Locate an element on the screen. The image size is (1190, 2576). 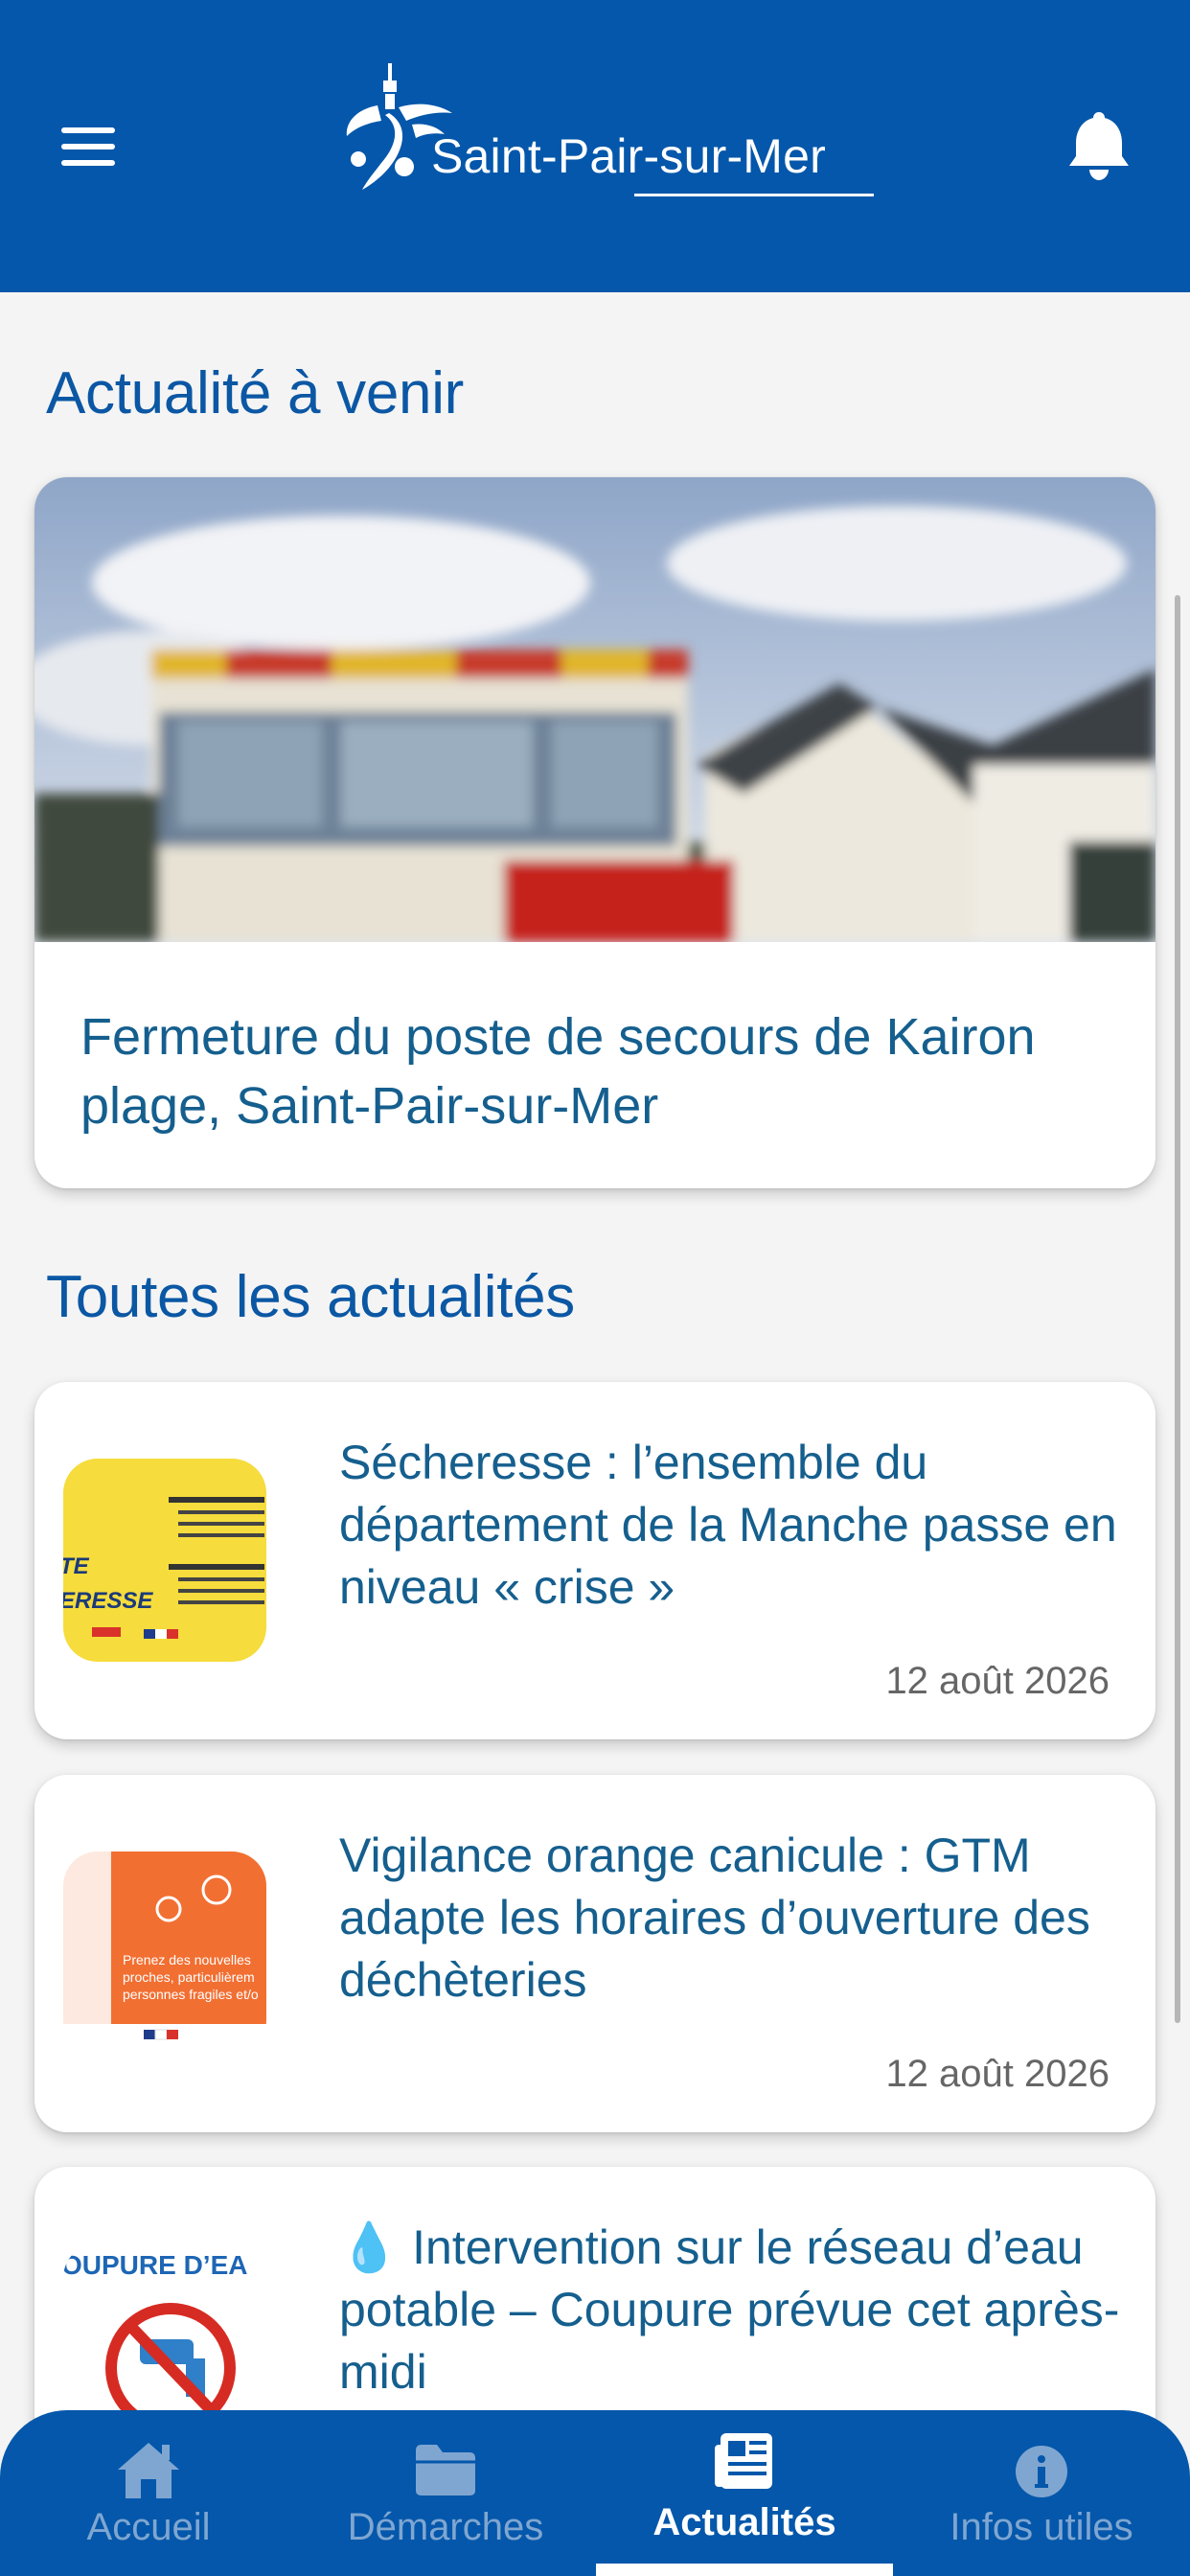
bell-icon is located at coordinates (1099, 146).